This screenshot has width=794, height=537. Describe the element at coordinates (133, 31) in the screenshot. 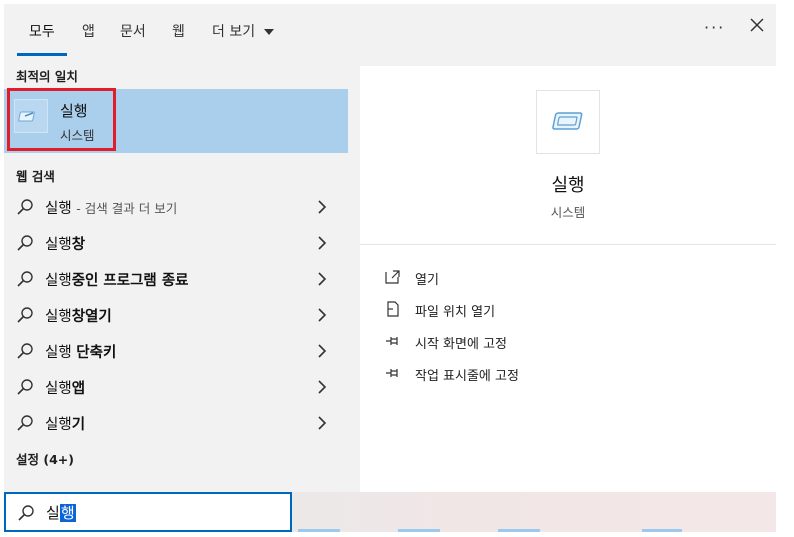

I see `tab-documents: 문서` at that location.